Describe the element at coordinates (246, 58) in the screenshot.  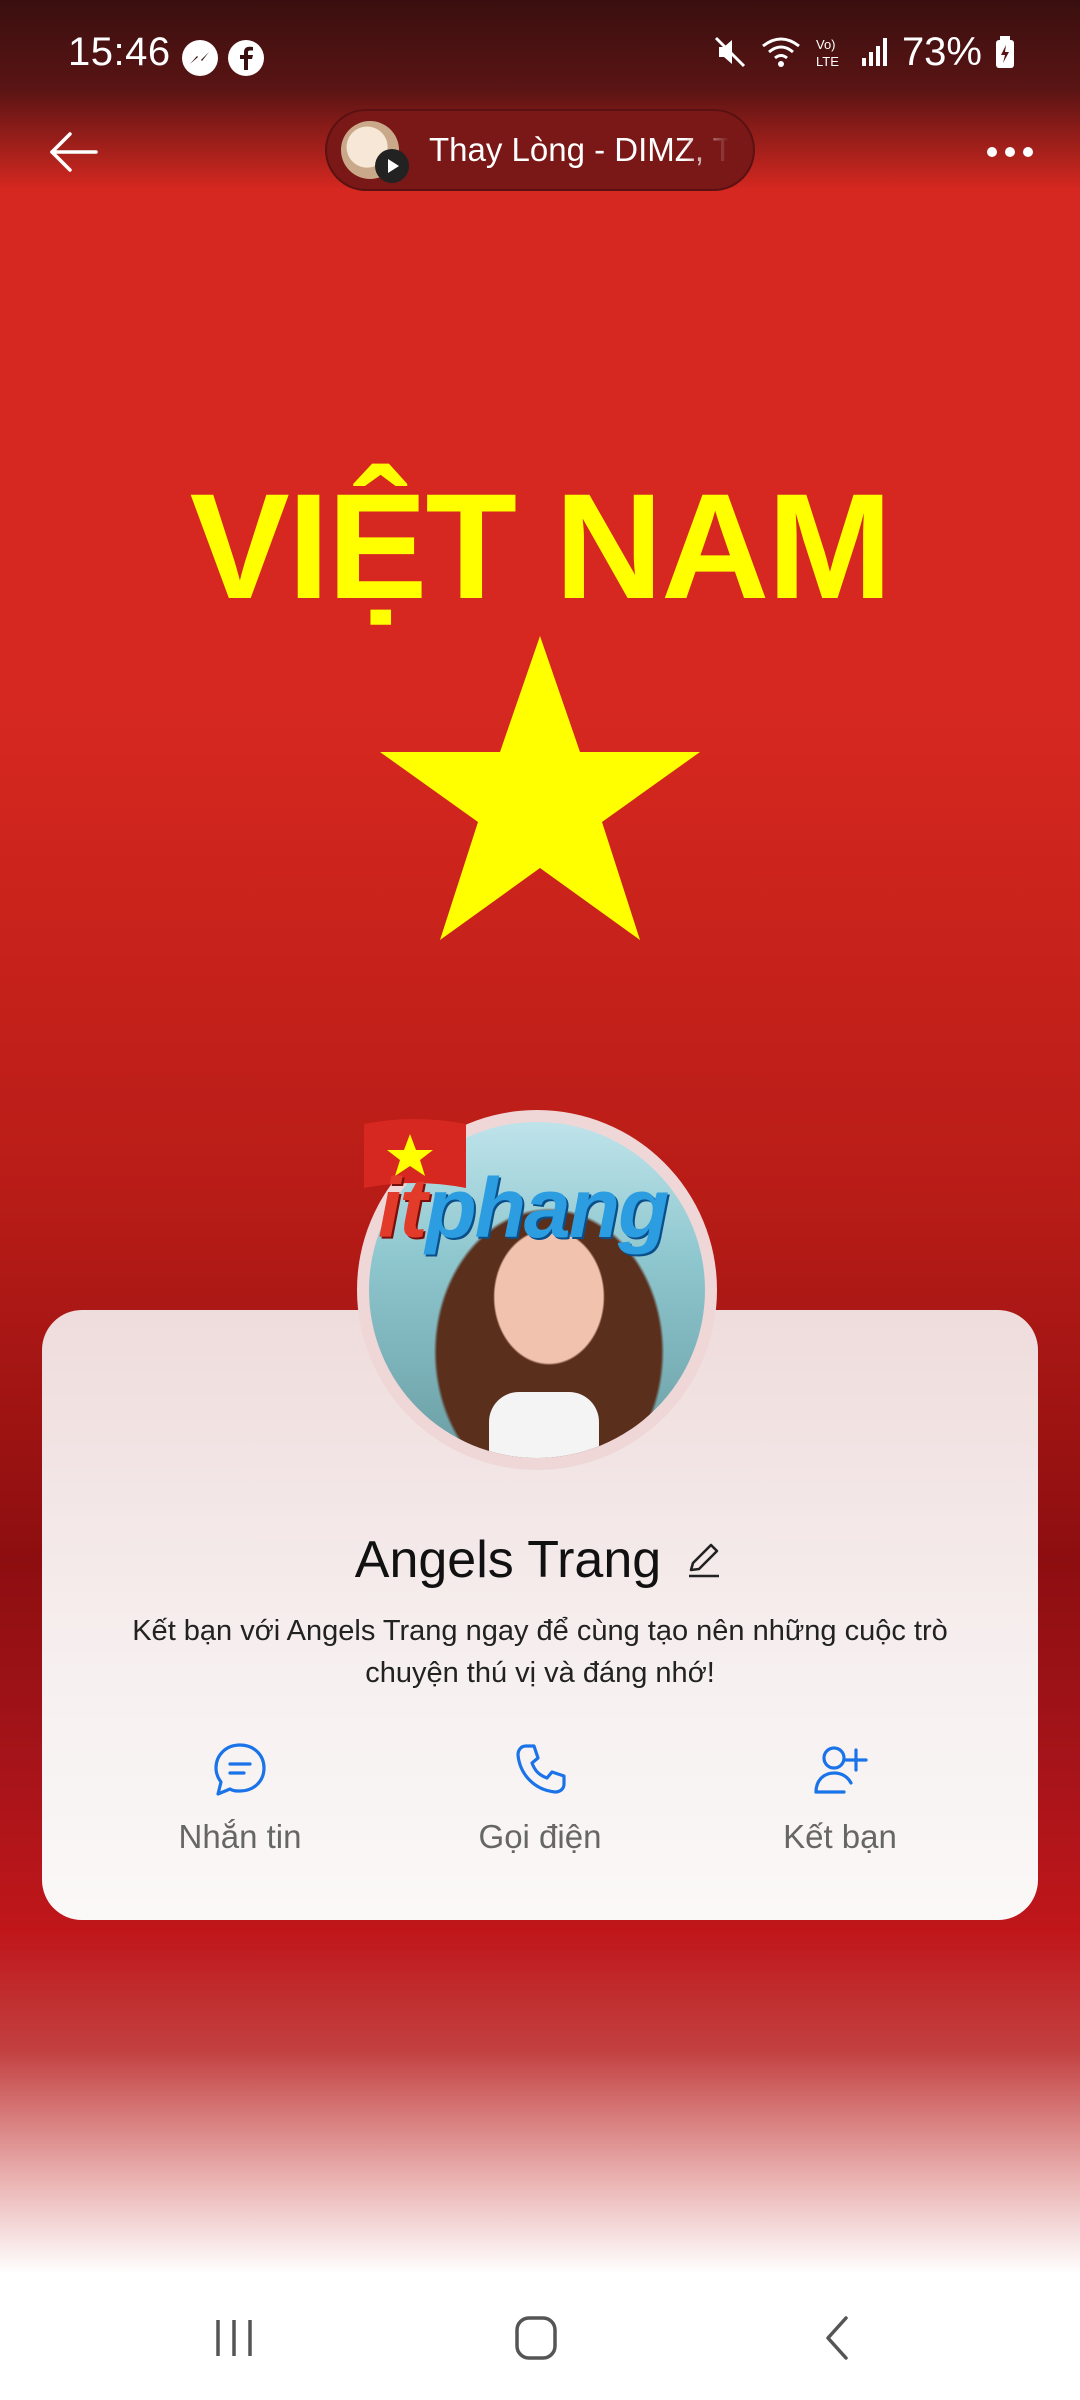
I see `facebook-icon` at that location.